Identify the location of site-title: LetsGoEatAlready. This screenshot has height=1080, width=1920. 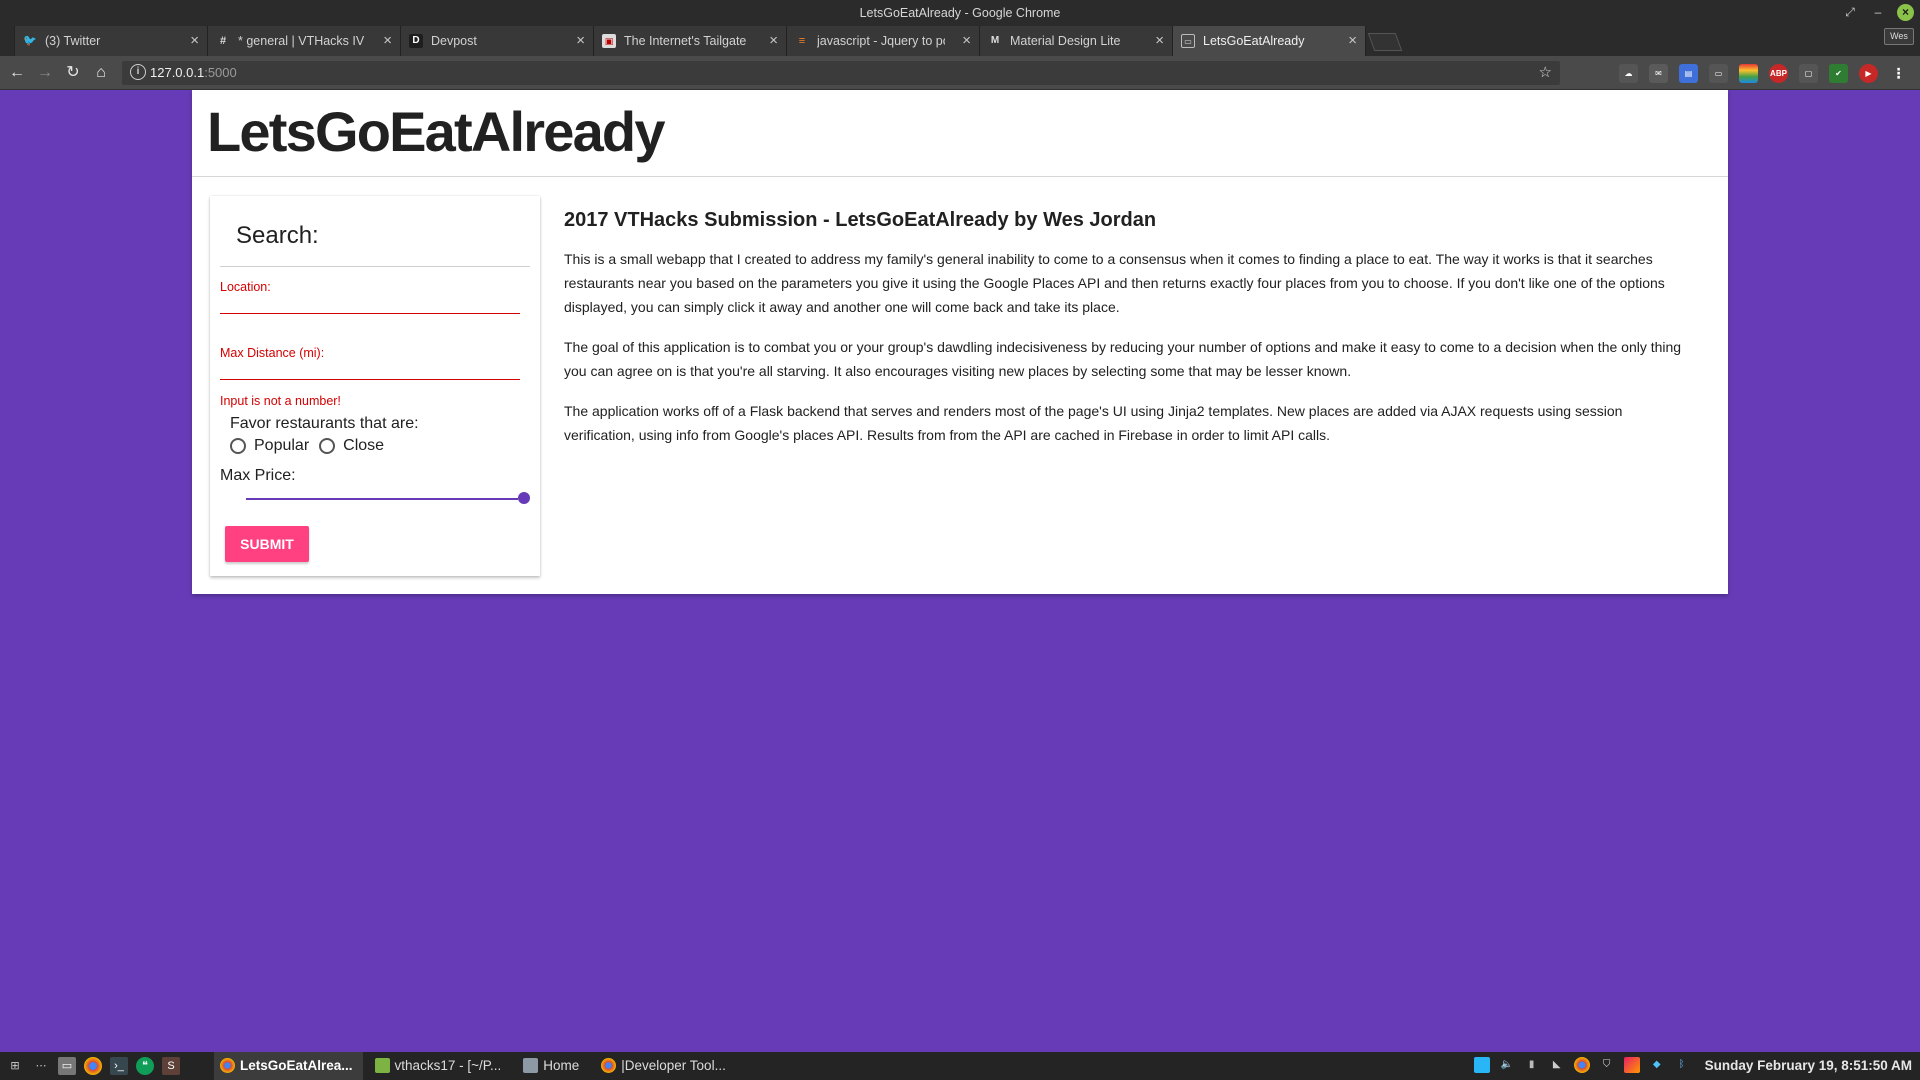
(436, 131).